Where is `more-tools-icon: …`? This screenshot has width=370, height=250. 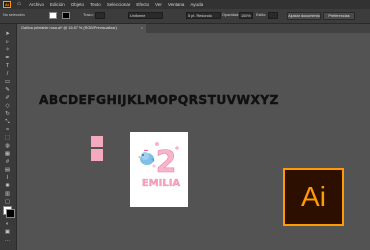 more-tools-icon: … is located at coordinates (7, 240).